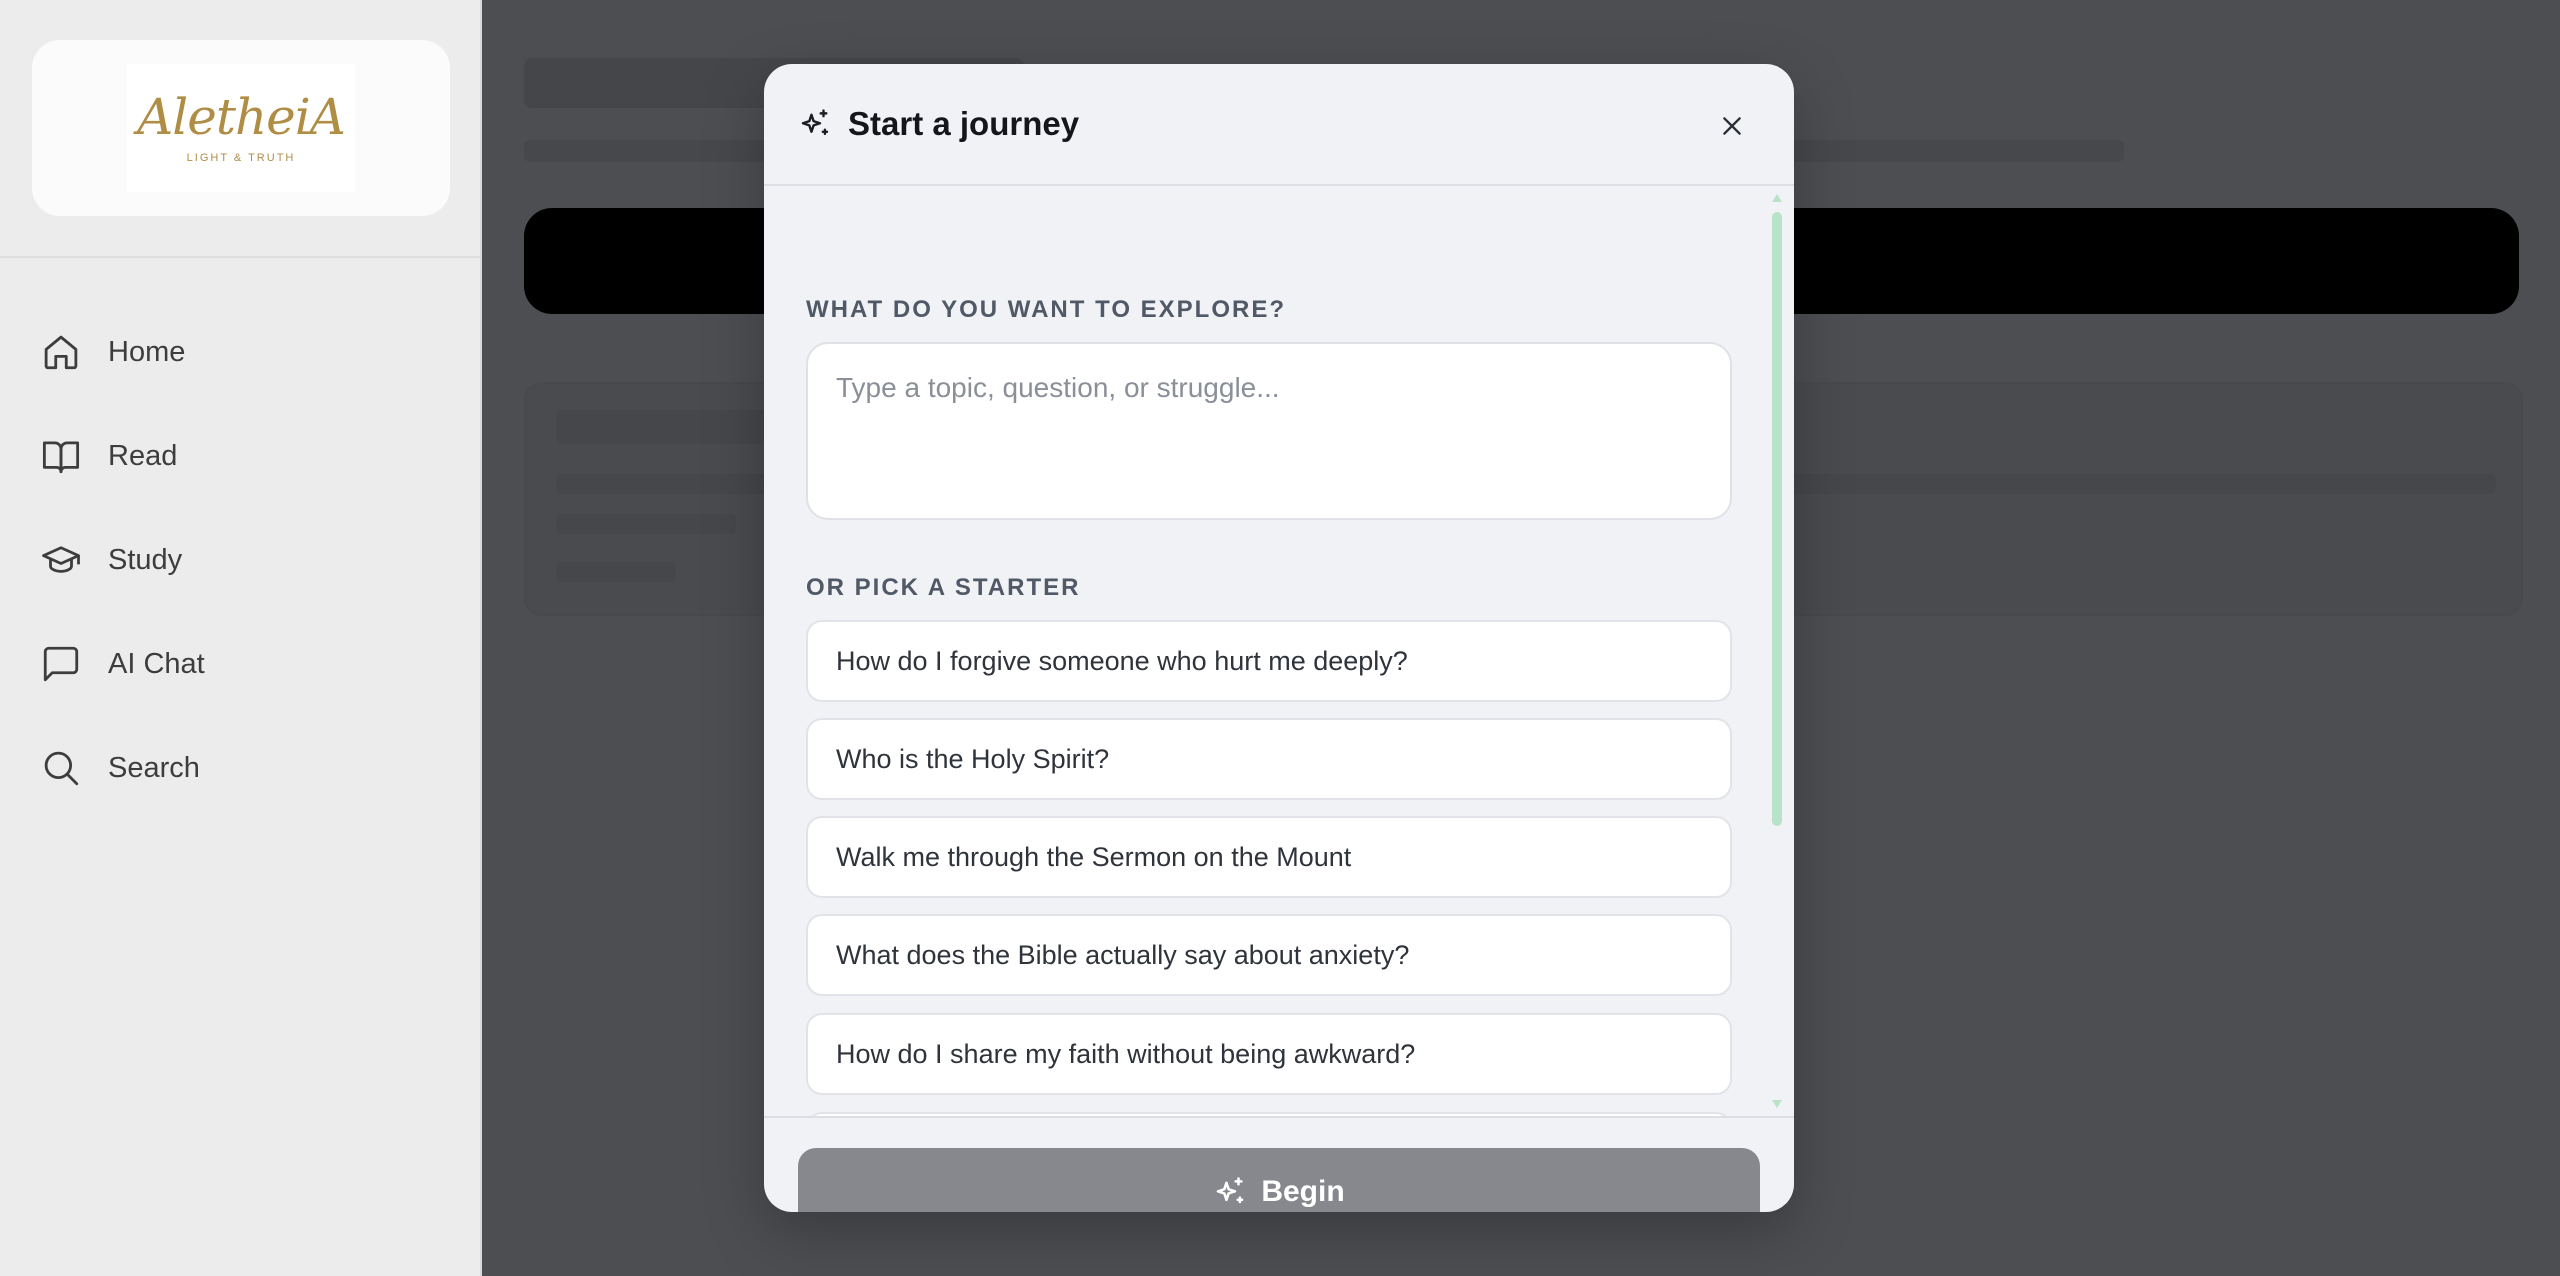  Describe the element at coordinates (943, 587) in the screenshot. I see `starter-label: OR PICK A STARTER` at that location.